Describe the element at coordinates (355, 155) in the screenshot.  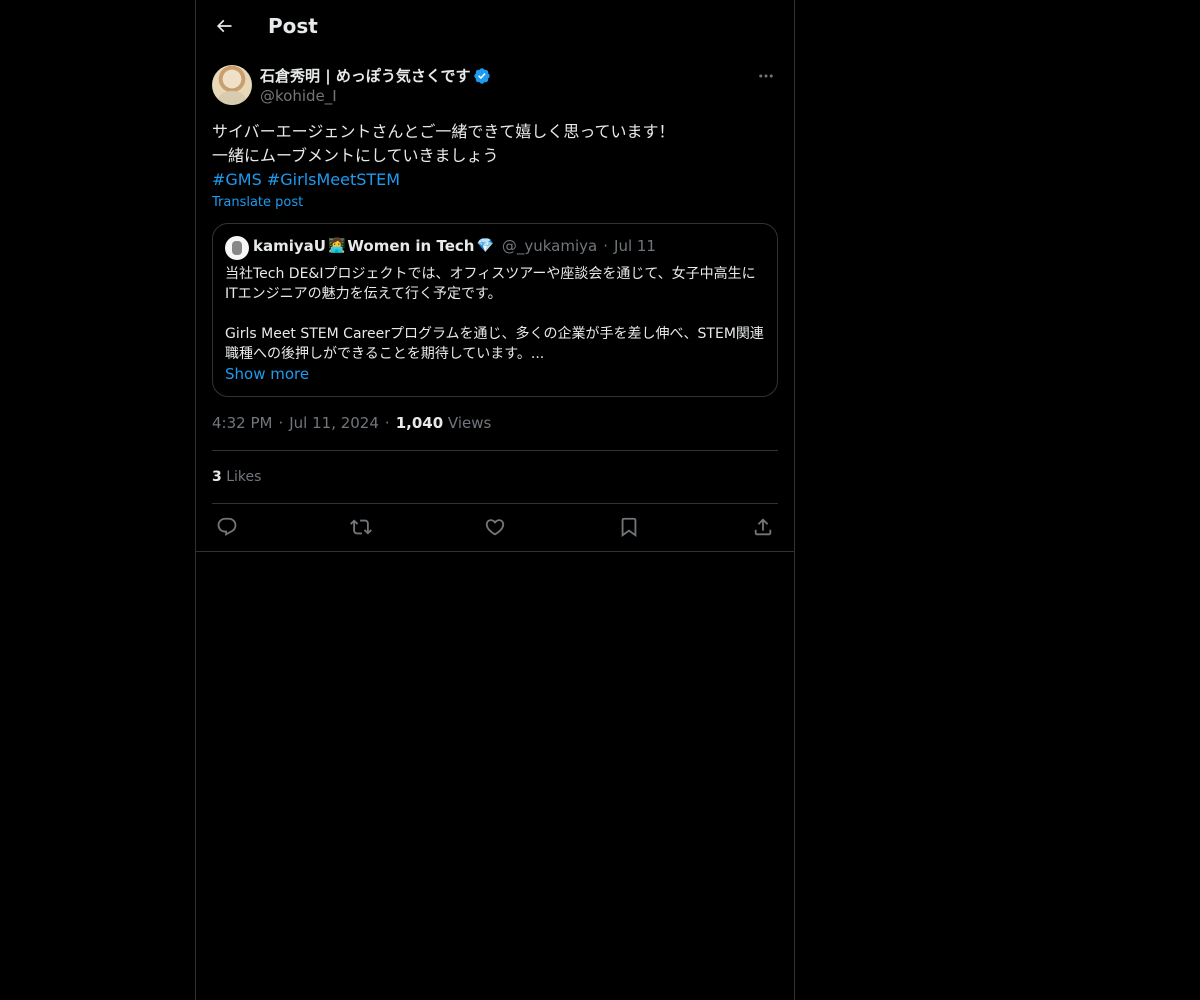
I see `post-text-line: 一緒にムーブメントにしていきましょう` at that location.